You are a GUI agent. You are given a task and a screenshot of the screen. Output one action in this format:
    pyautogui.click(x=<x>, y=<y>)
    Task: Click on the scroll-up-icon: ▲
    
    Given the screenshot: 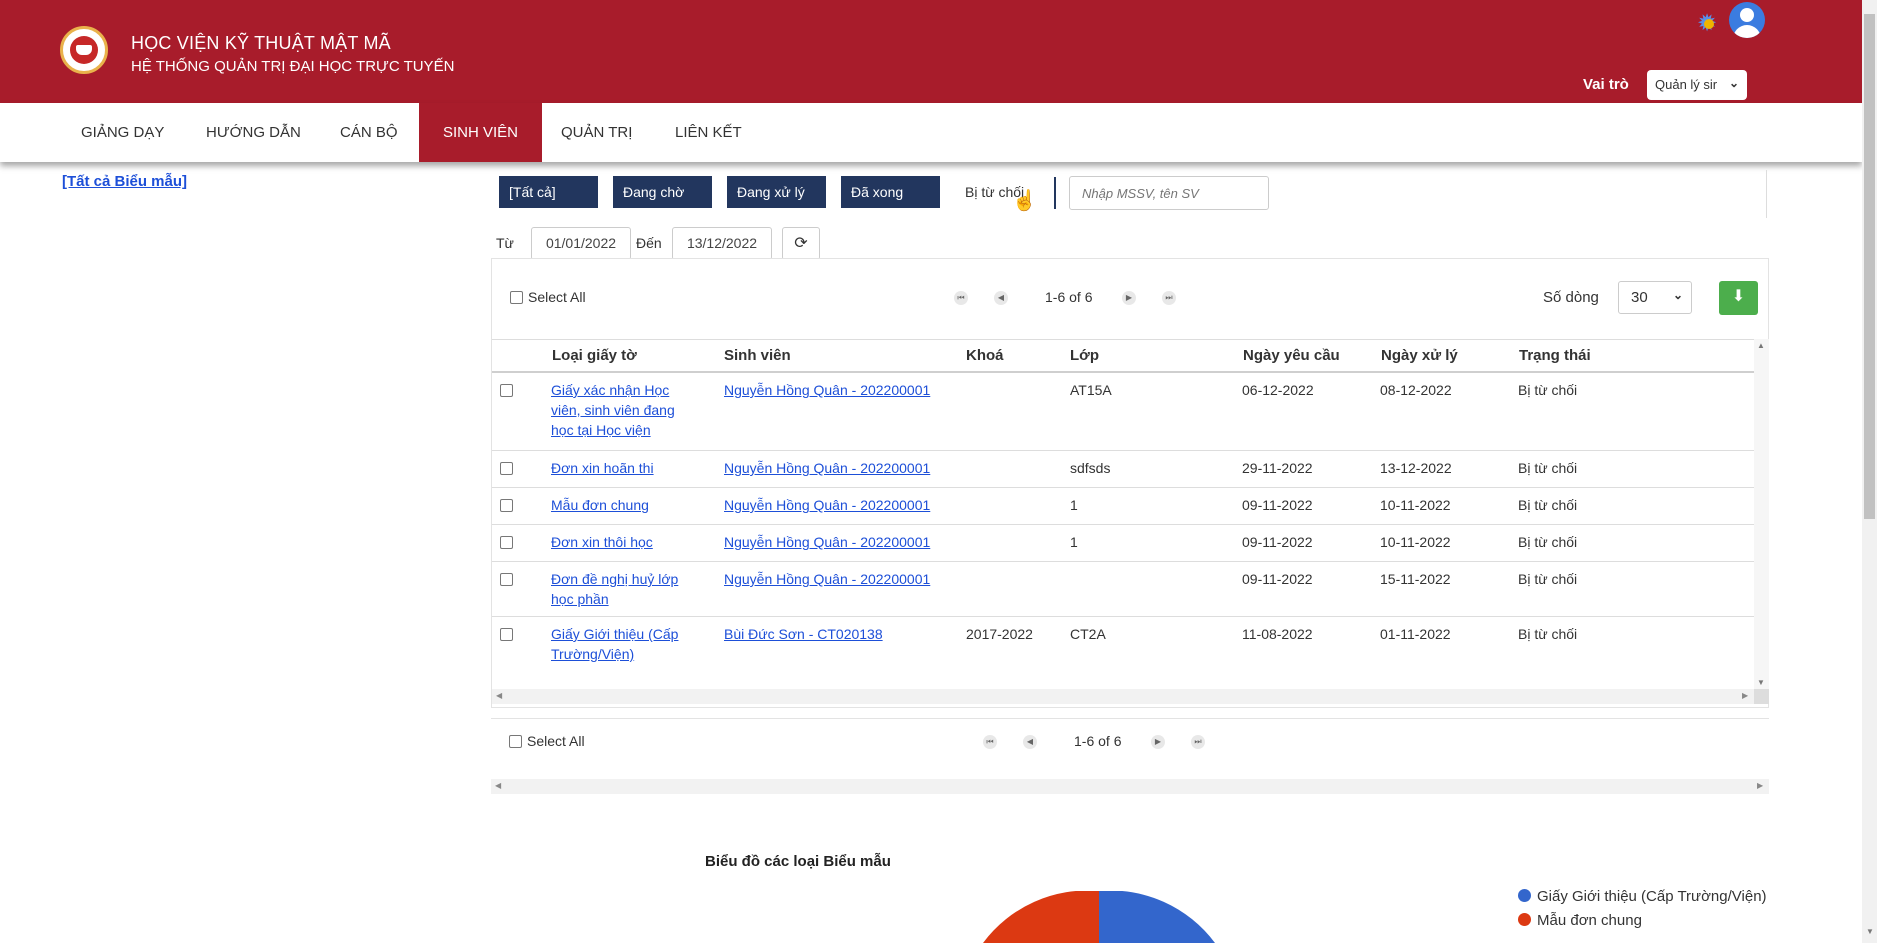 What is the action you would take?
    pyautogui.click(x=1761, y=345)
    